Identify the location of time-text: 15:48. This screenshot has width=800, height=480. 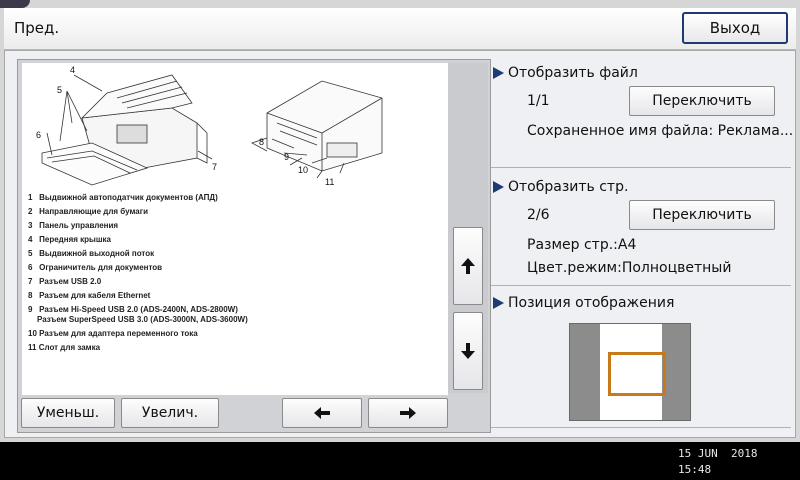
(695, 469).